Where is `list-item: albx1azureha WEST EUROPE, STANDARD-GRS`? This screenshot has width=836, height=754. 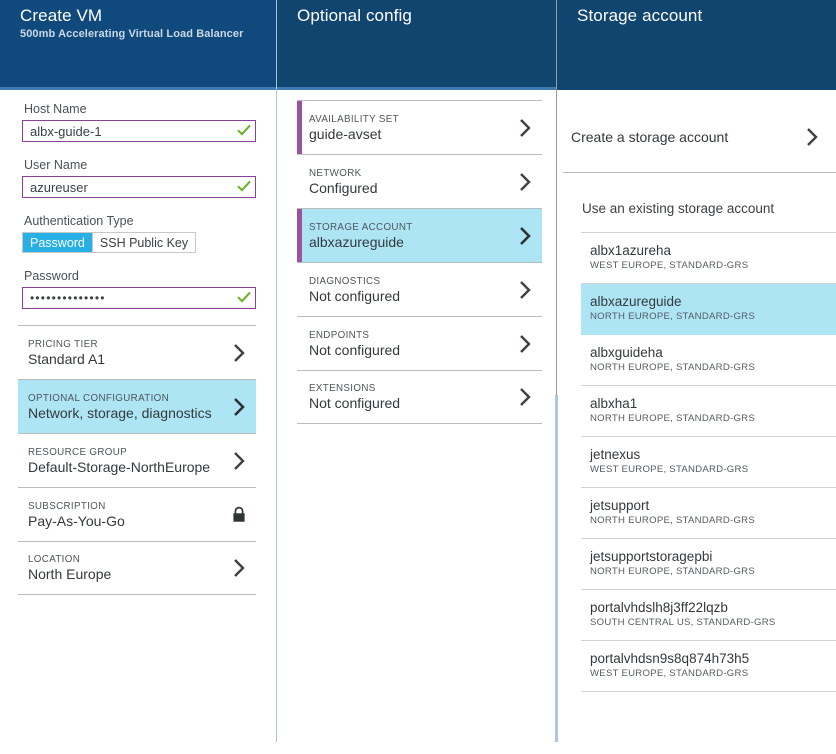
list-item: albx1azureha WEST EUROPE, STANDARD-GRS is located at coordinates (708, 258).